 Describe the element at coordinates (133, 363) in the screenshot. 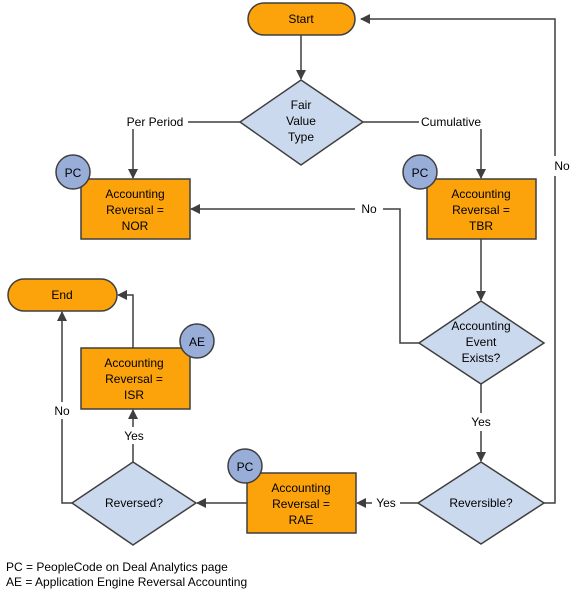

I see `isr-line-1: Accounting` at that location.